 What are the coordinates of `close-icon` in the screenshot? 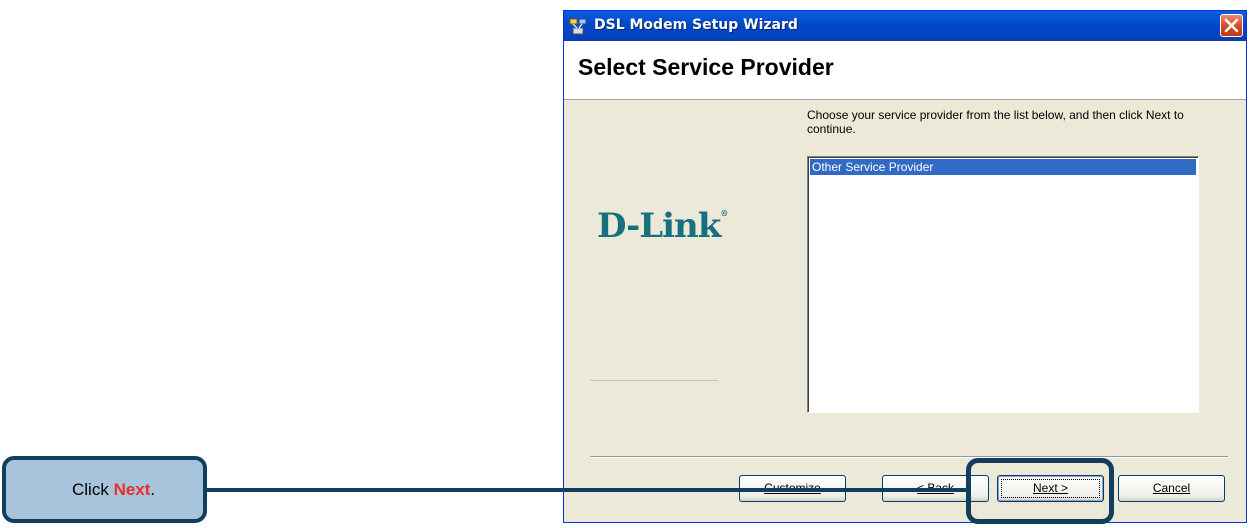 It's located at (1231, 25).